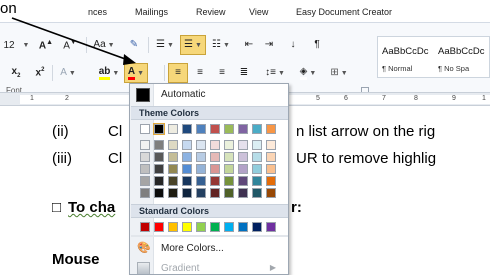 This screenshot has width=490, height=275. What do you see at coordinates (165, 45) in the screenshot?
I see `bullets-button: ☰ ▼` at bounding box center [165, 45].